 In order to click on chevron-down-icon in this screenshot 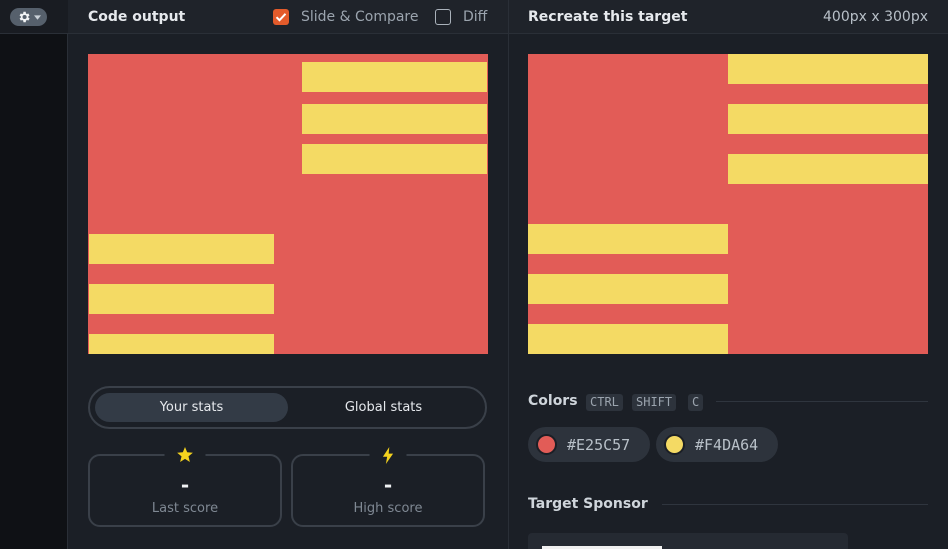, I will do `click(37, 17)`.